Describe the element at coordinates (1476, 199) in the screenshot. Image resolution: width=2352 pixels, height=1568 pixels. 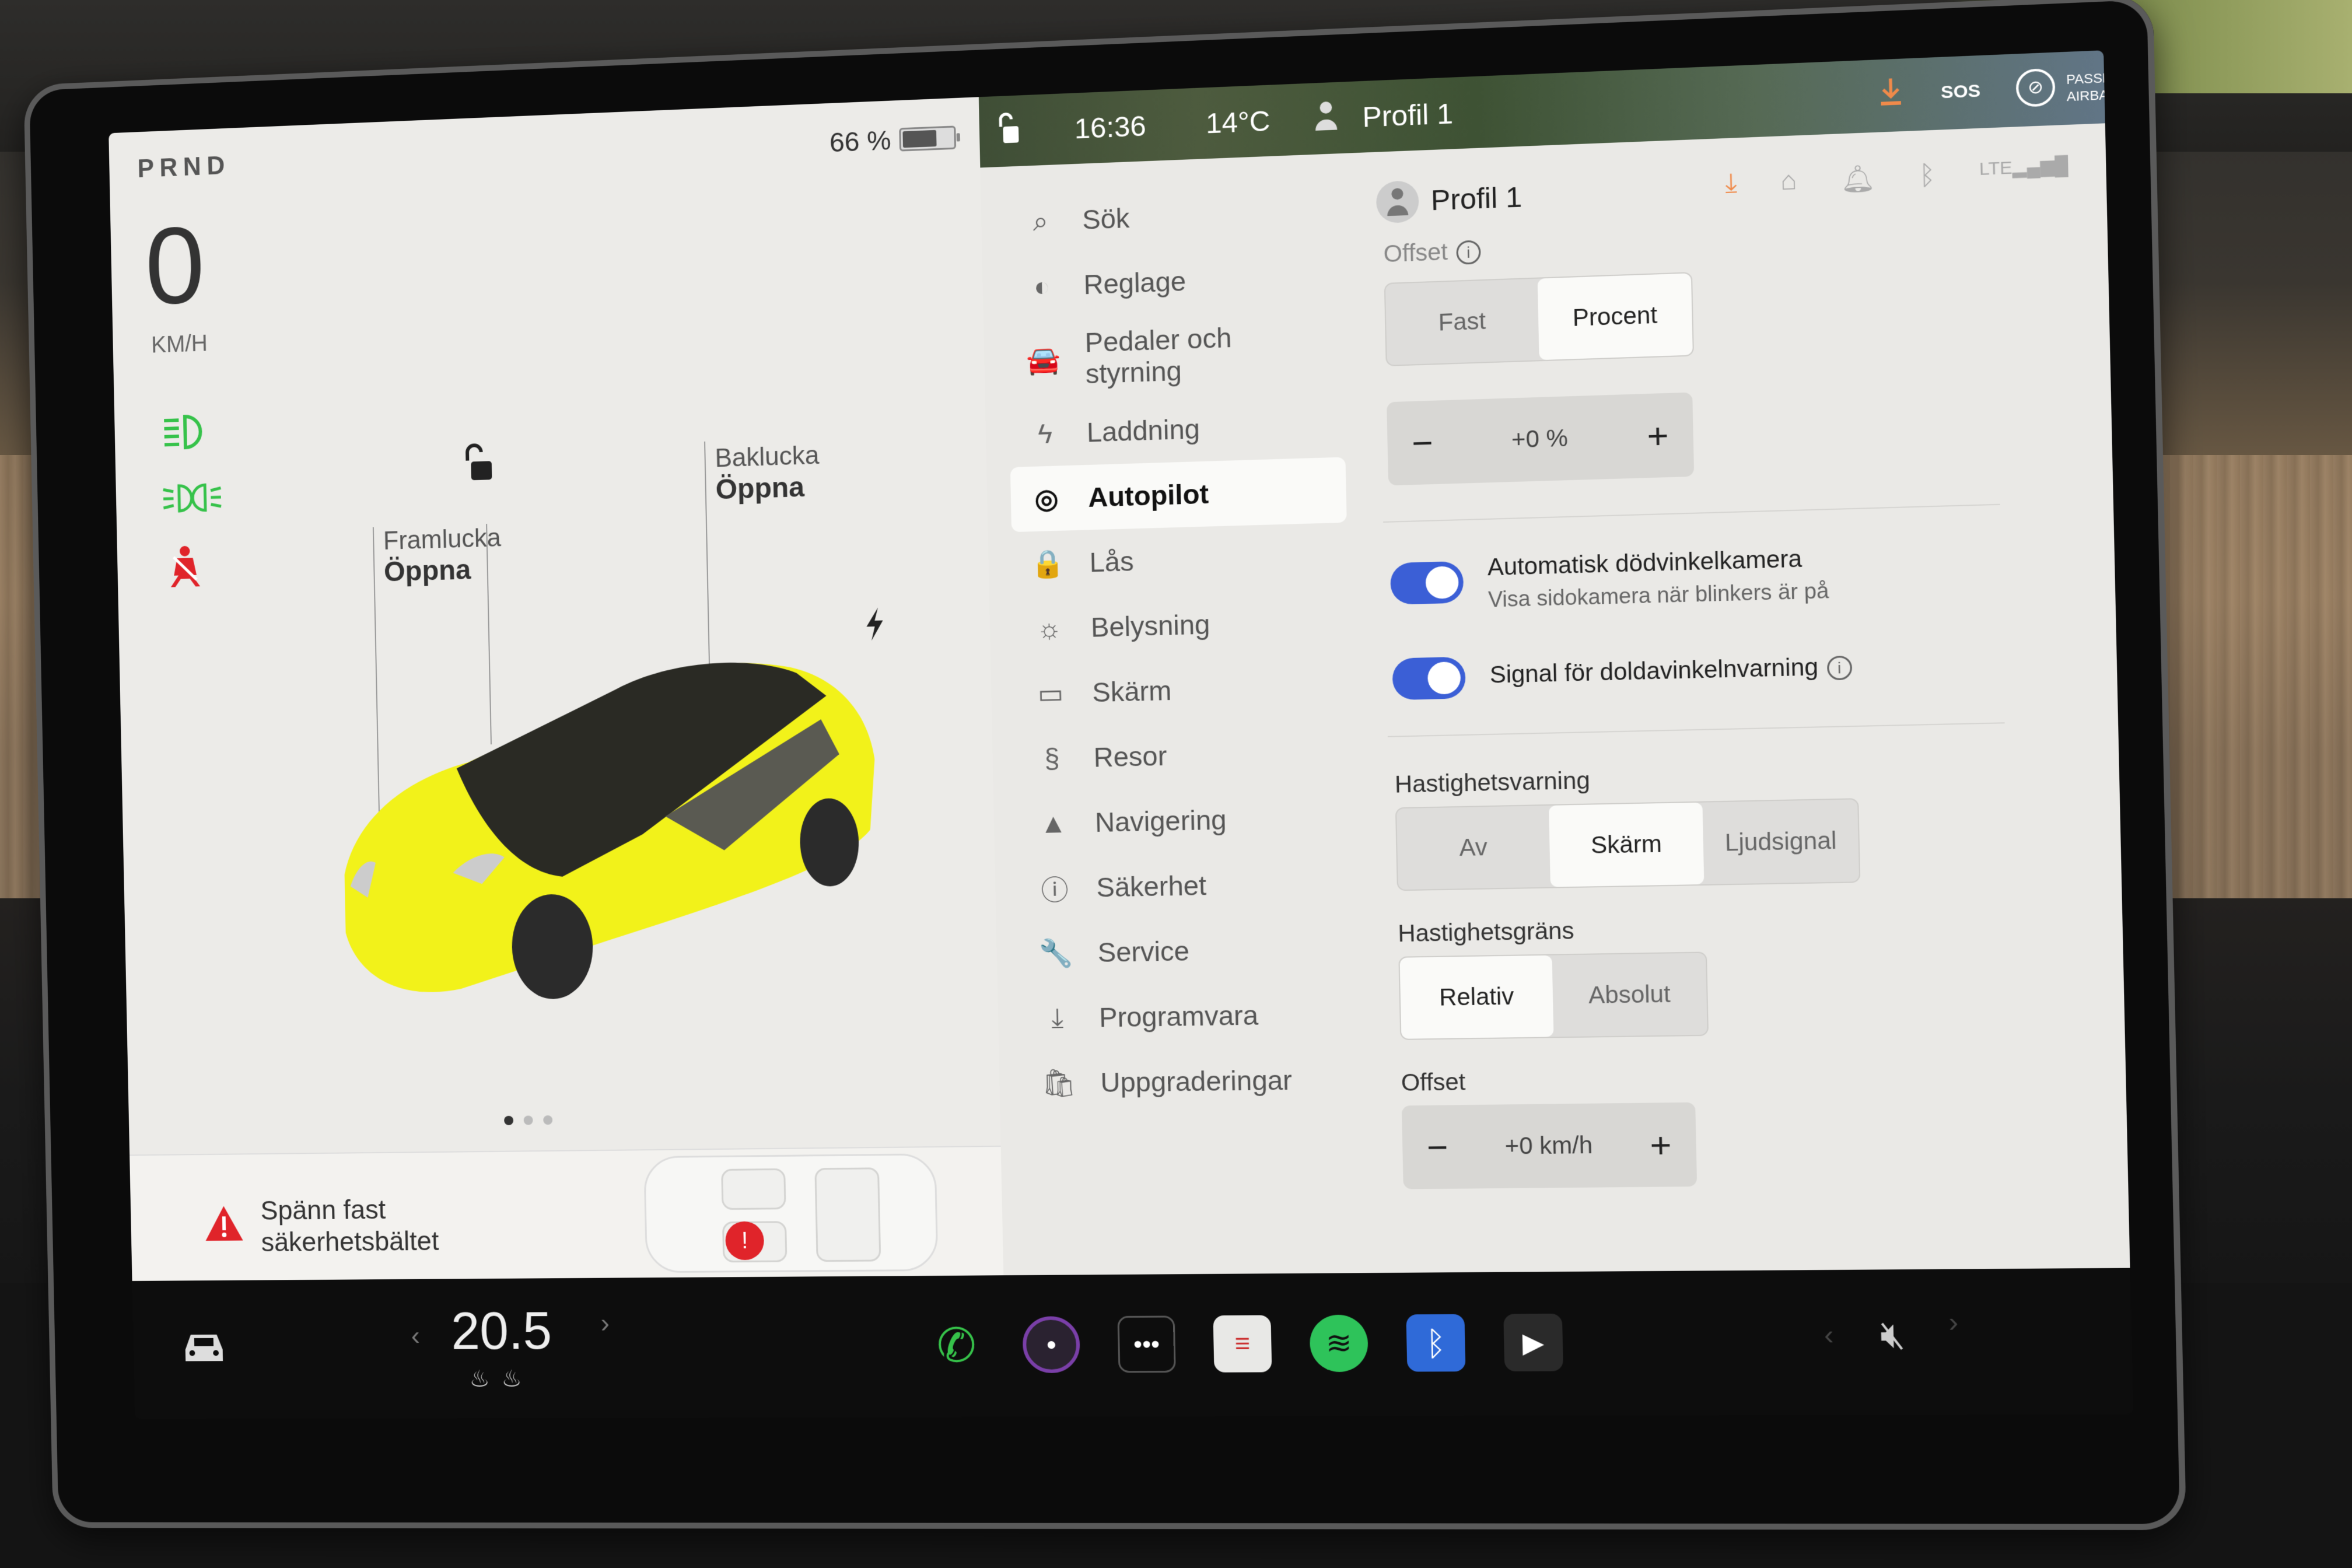
I see `profile-name: Profil 1` at that location.